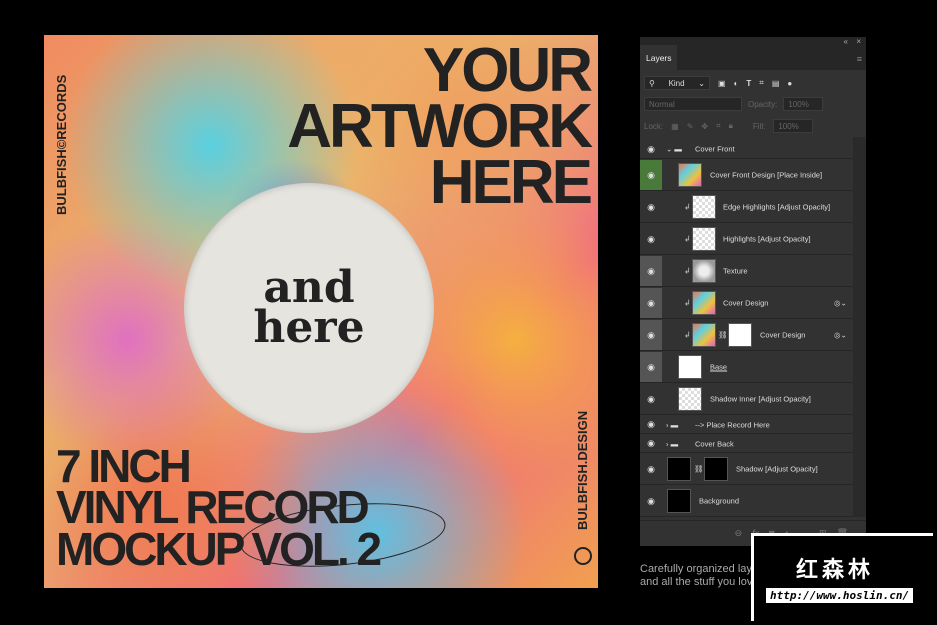 The image size is (937, 625). What do you see at coordinates (690, 126) in the screenshot?
I see `lock-image-icon: ✎` at bounding box center [690, 126].